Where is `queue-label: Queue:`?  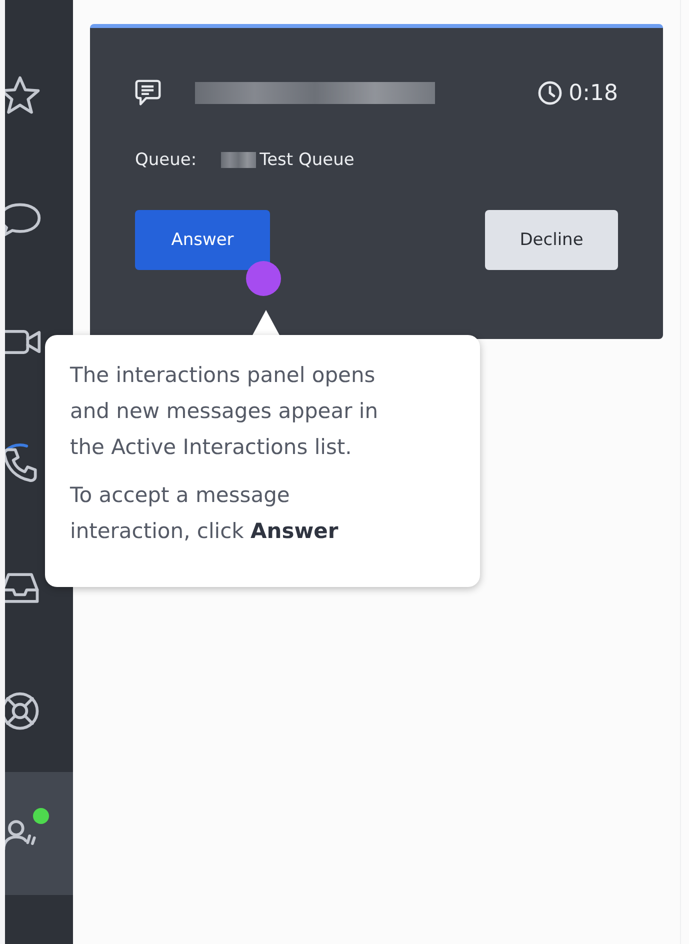 queue-label: Queue: is located at coordinates (166, 160).